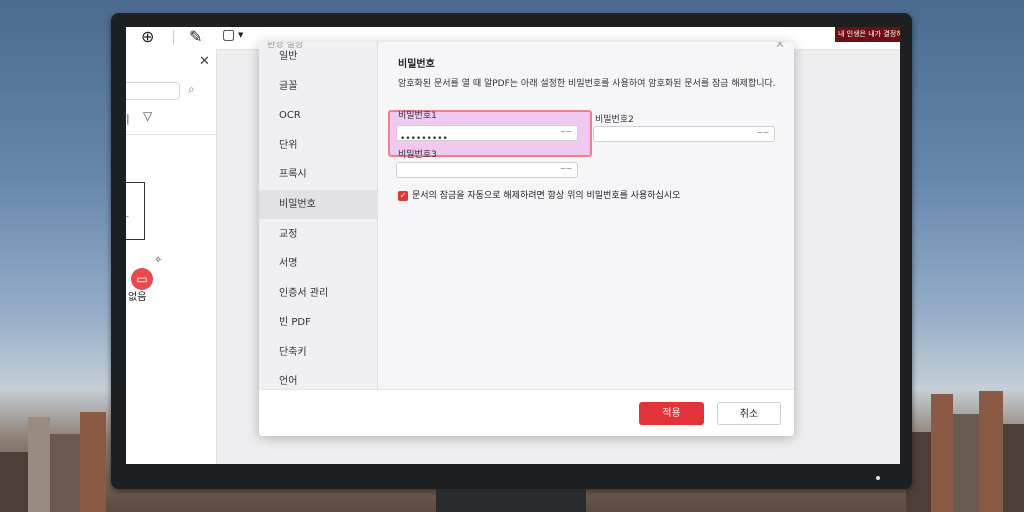 The image size is (1024, 512). Describe the element at coordinates (318, 86) in the screenshot. I see `nav-item-fonts: 글꼴` at that location.